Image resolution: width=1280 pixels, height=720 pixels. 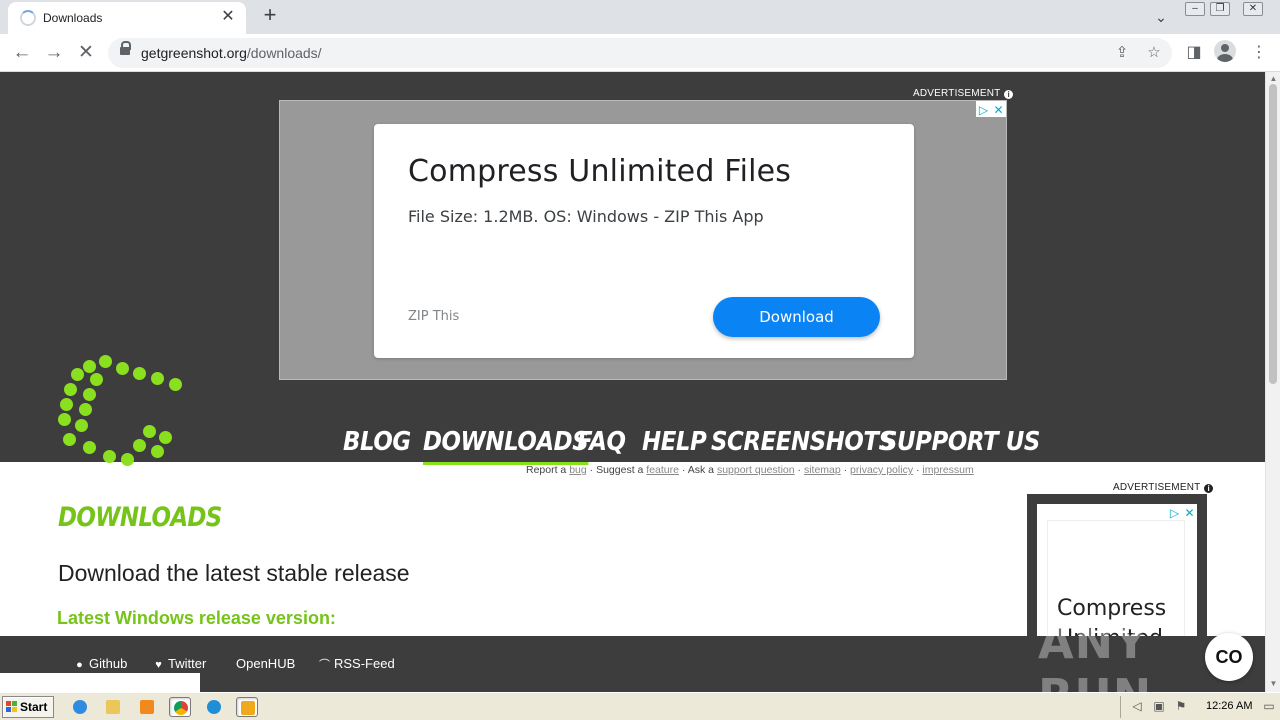 What do you see at coordinates (881, 470) in the screenshot?
I see `link-privacy-policy: privacy policy` at bounding box center [881, 470].